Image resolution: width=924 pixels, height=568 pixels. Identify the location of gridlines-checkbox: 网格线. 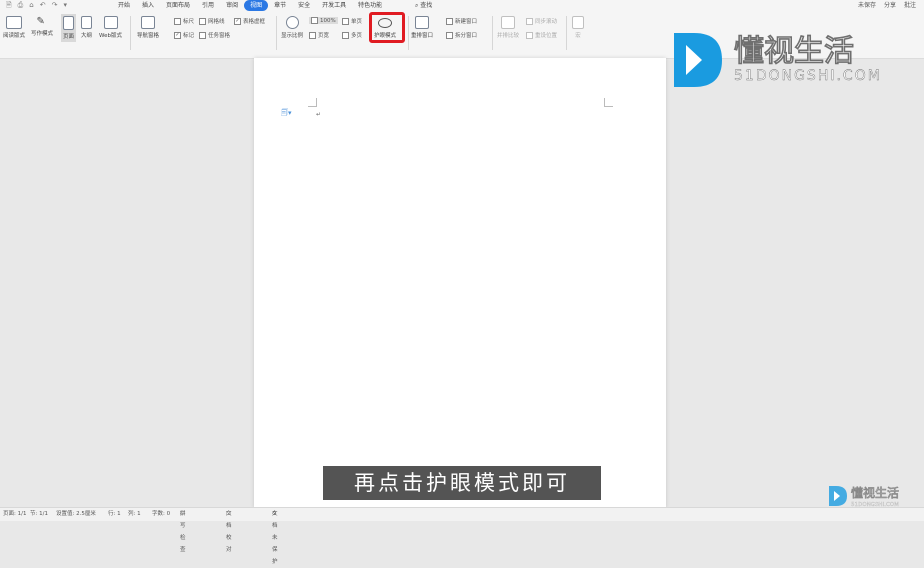
(212, 21).